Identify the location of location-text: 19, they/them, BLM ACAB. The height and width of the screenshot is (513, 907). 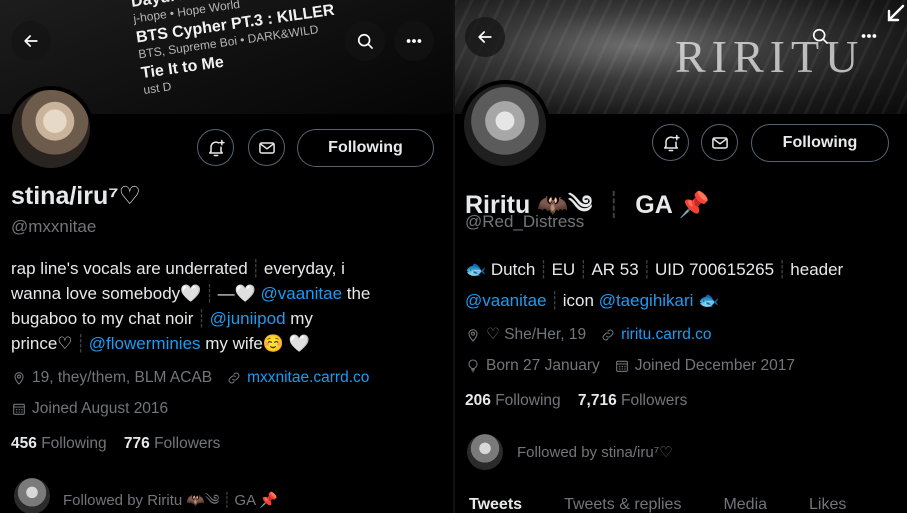
(122, 377).